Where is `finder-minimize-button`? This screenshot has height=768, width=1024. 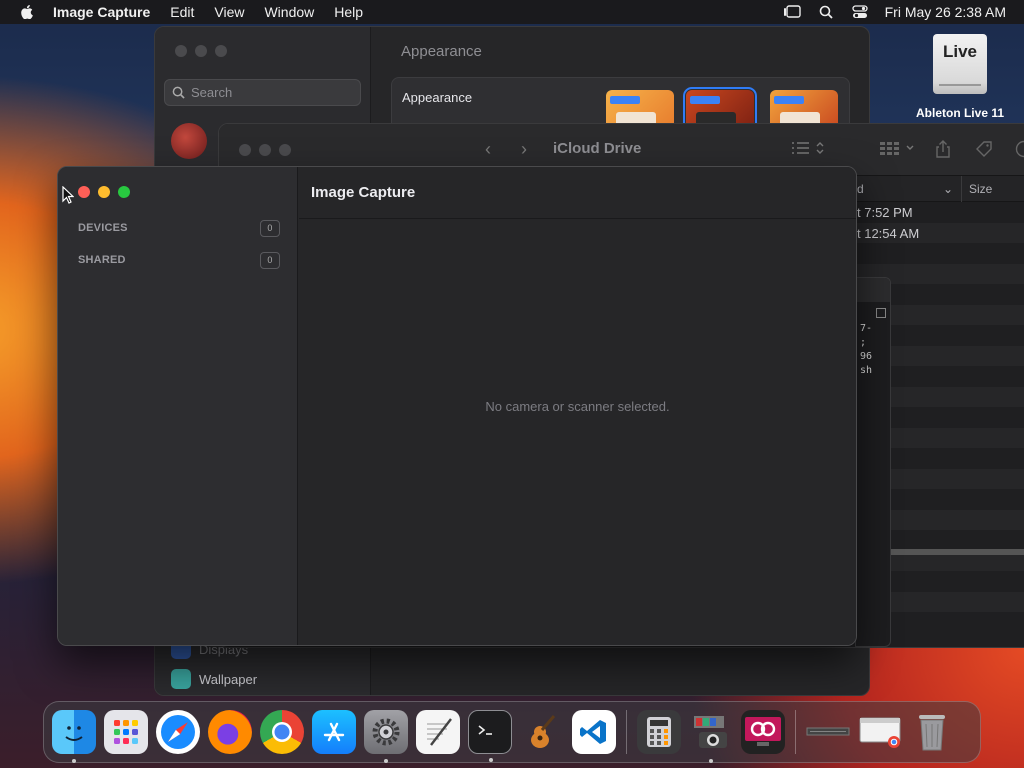
finder-minimize-button is located at coordinates (265, 150).